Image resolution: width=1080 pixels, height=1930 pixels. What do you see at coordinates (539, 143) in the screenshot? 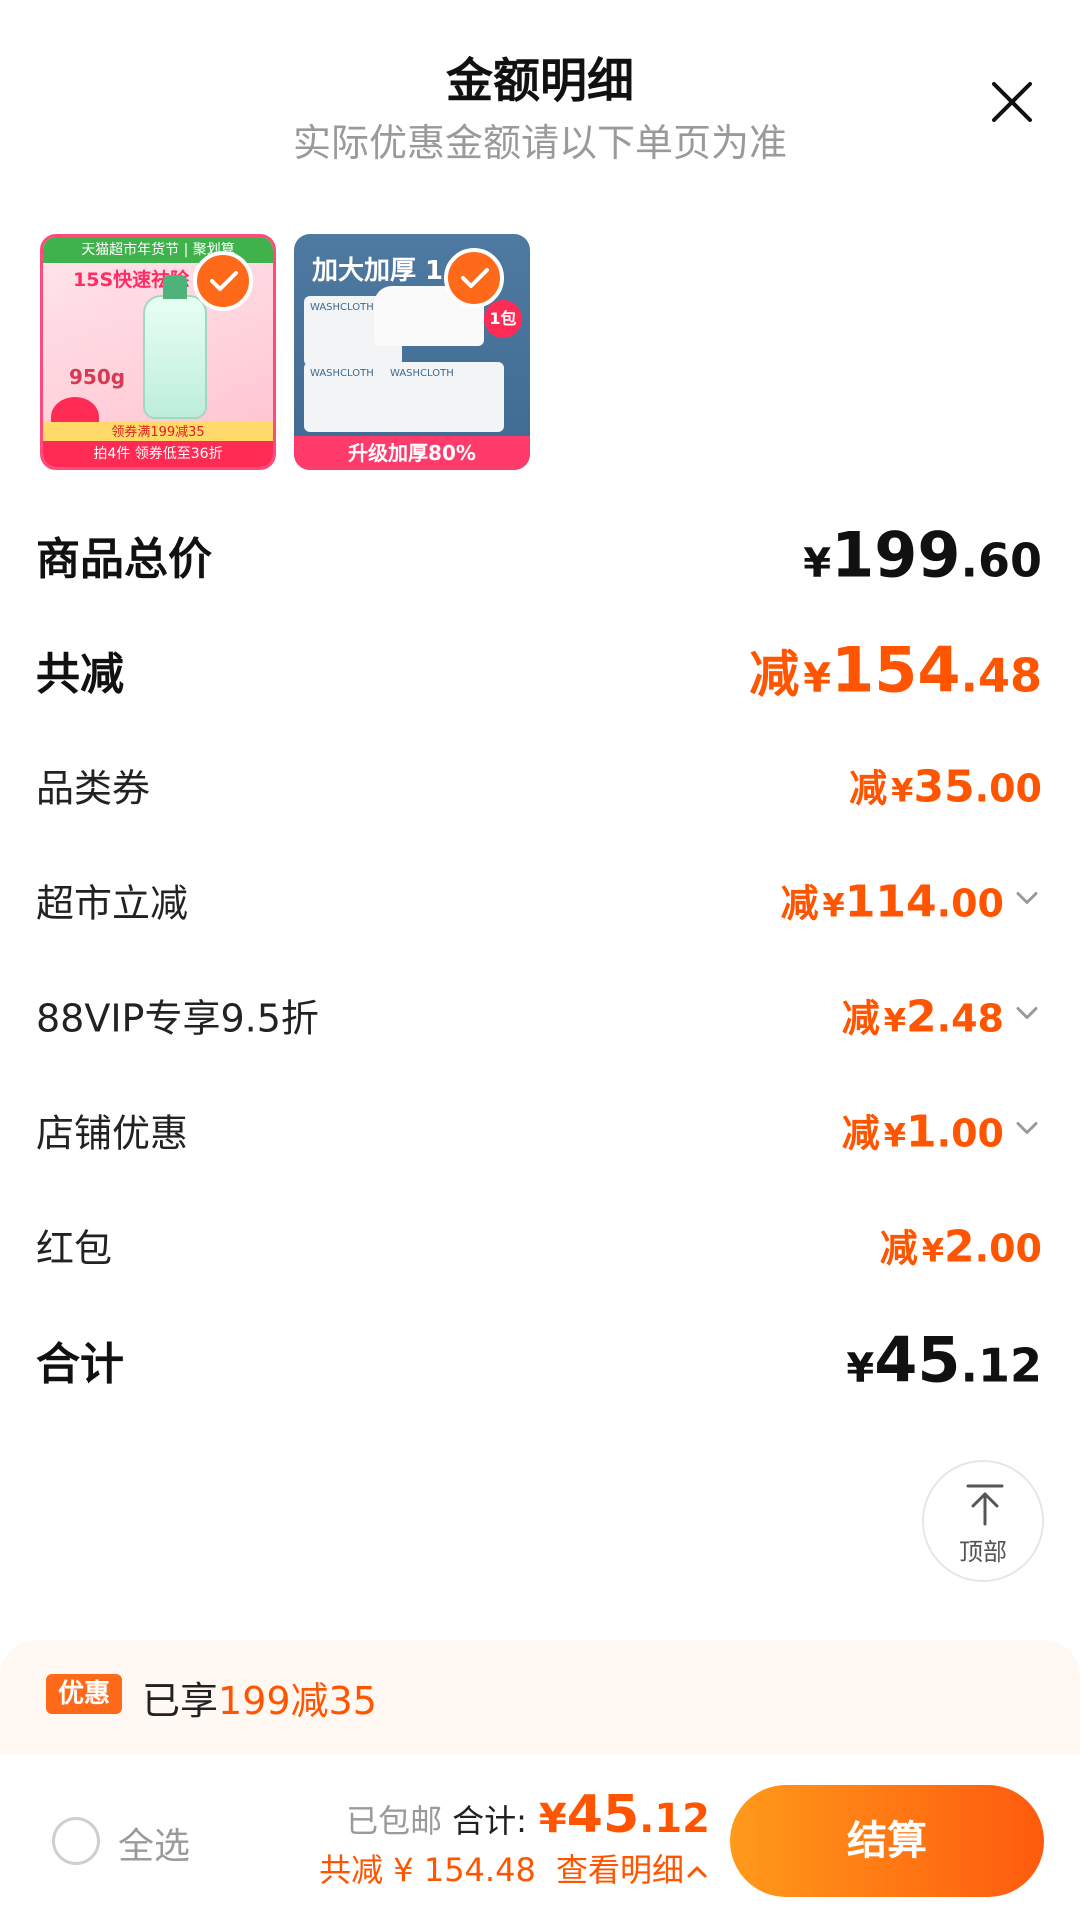
I see `sheet-subtitle: 实际优惠金额请以下单页为准` at bounding box center [539, 143].